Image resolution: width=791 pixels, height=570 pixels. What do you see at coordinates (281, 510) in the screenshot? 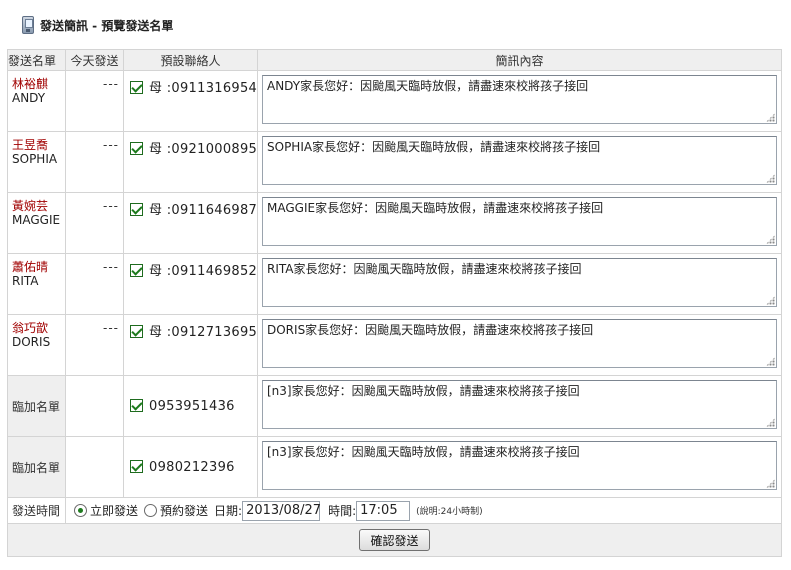
I see `date-input: 2013/08/27` at bounding box center [281, 510].